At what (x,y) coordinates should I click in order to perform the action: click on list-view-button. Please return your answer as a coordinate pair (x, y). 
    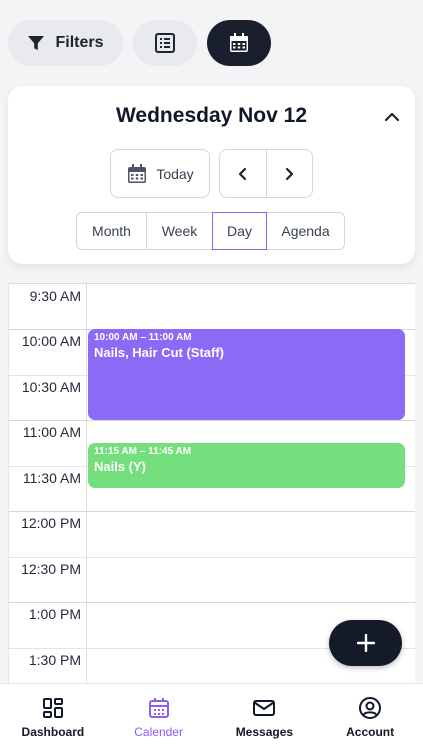
    Looking at the image, I should click on (165, 43).